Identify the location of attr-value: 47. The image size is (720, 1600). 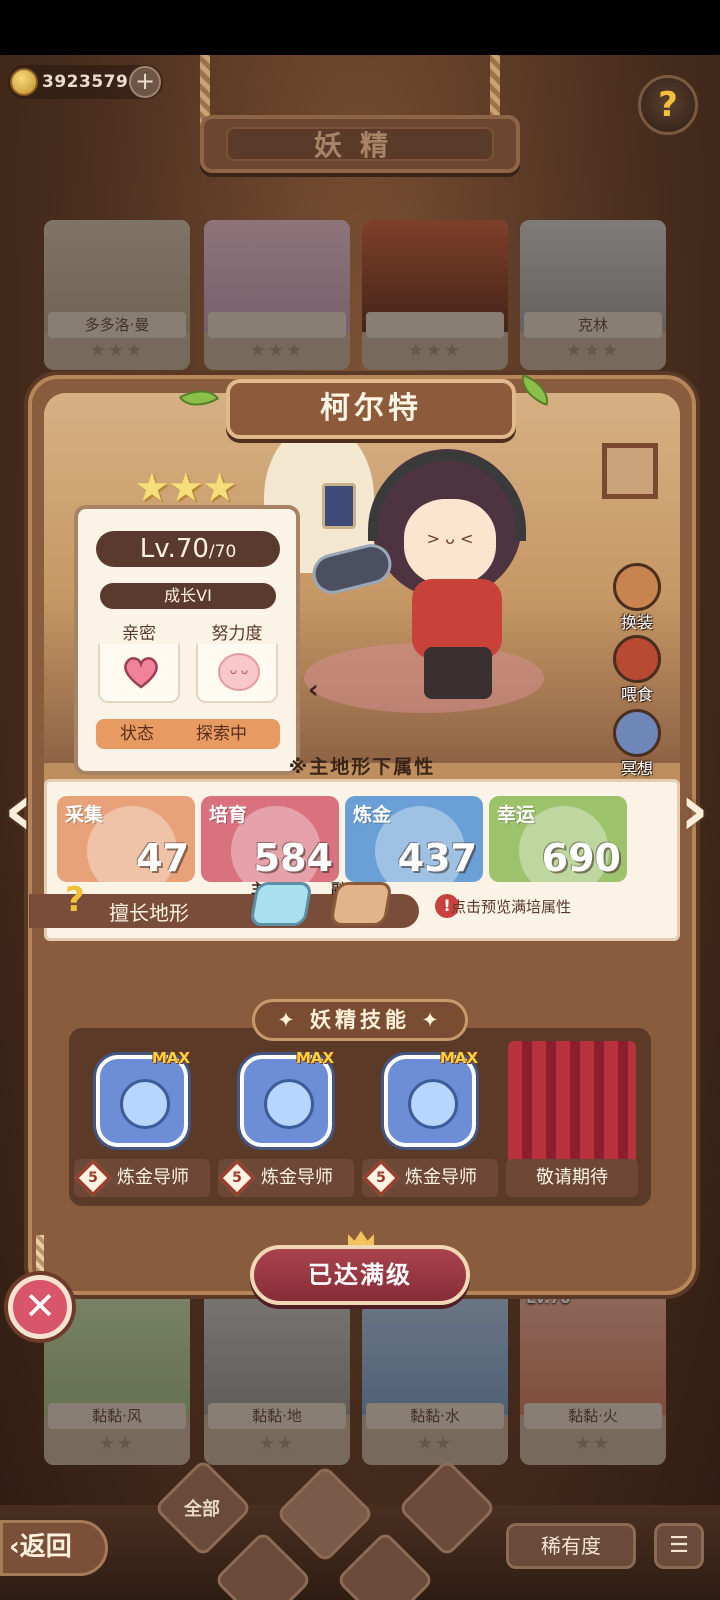
(162, 858).